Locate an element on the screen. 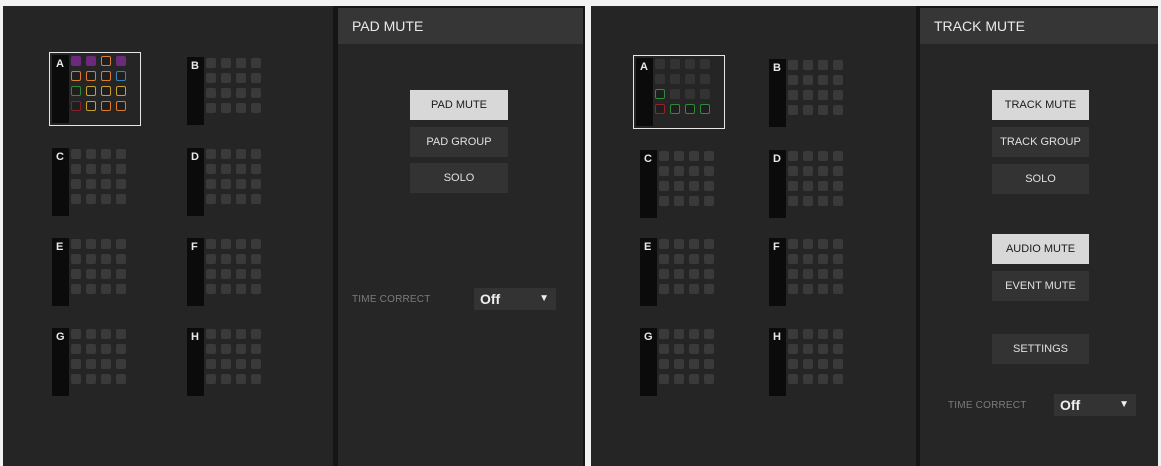 The image size is (1161, 466). bank-f: F is located at coordinates (230, 272).